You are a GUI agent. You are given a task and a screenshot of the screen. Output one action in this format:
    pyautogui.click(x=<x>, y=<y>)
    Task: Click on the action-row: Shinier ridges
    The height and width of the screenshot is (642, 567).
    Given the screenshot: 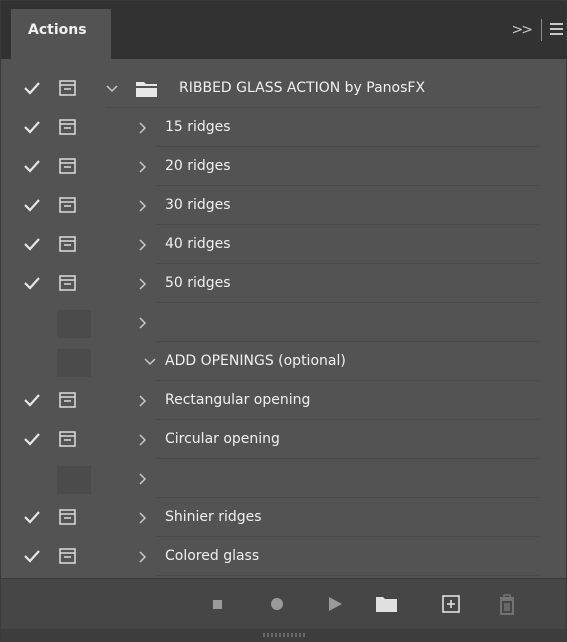 What is the action you would take?
    pyautogui.click(x=283, y=517)
    